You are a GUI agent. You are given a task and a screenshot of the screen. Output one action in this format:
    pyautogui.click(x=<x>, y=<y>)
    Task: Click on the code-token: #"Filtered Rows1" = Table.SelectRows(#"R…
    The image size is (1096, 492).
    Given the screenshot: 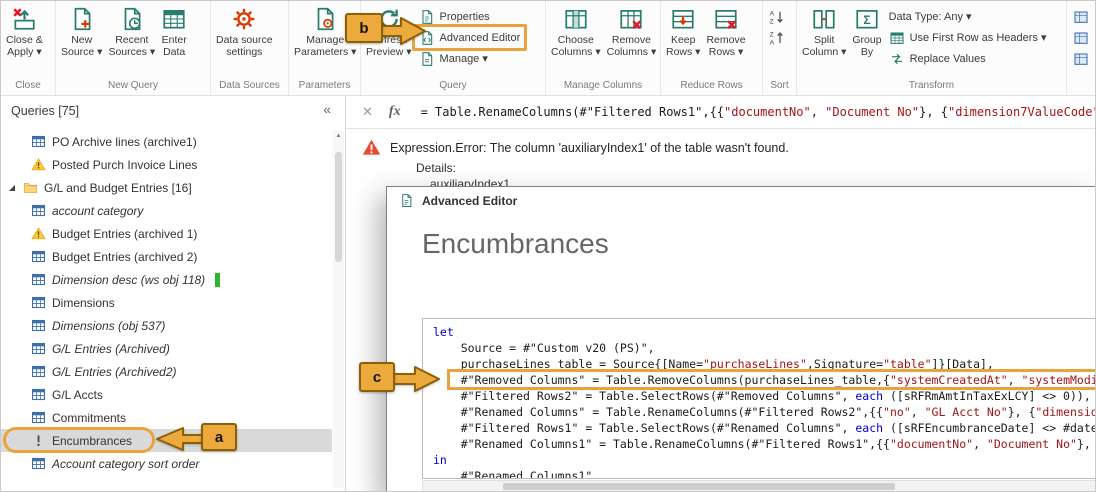 What is the action you would take?
    pyautogui.click(x=644, y=428)
    